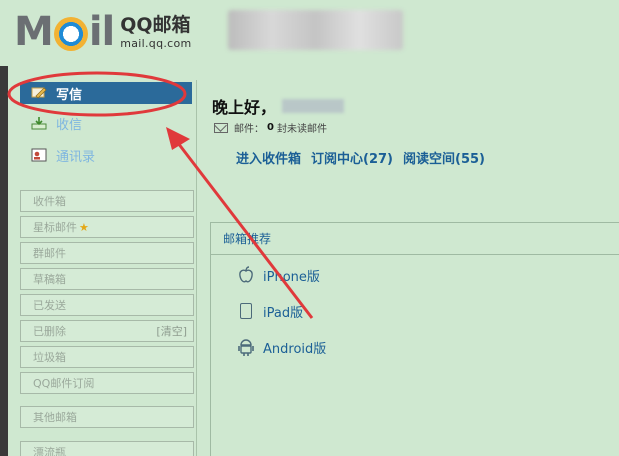 Image resolution: width=619 pixels, height=456 pixels. I want to click on empty-trash-link: [清空], so click(171, 331).